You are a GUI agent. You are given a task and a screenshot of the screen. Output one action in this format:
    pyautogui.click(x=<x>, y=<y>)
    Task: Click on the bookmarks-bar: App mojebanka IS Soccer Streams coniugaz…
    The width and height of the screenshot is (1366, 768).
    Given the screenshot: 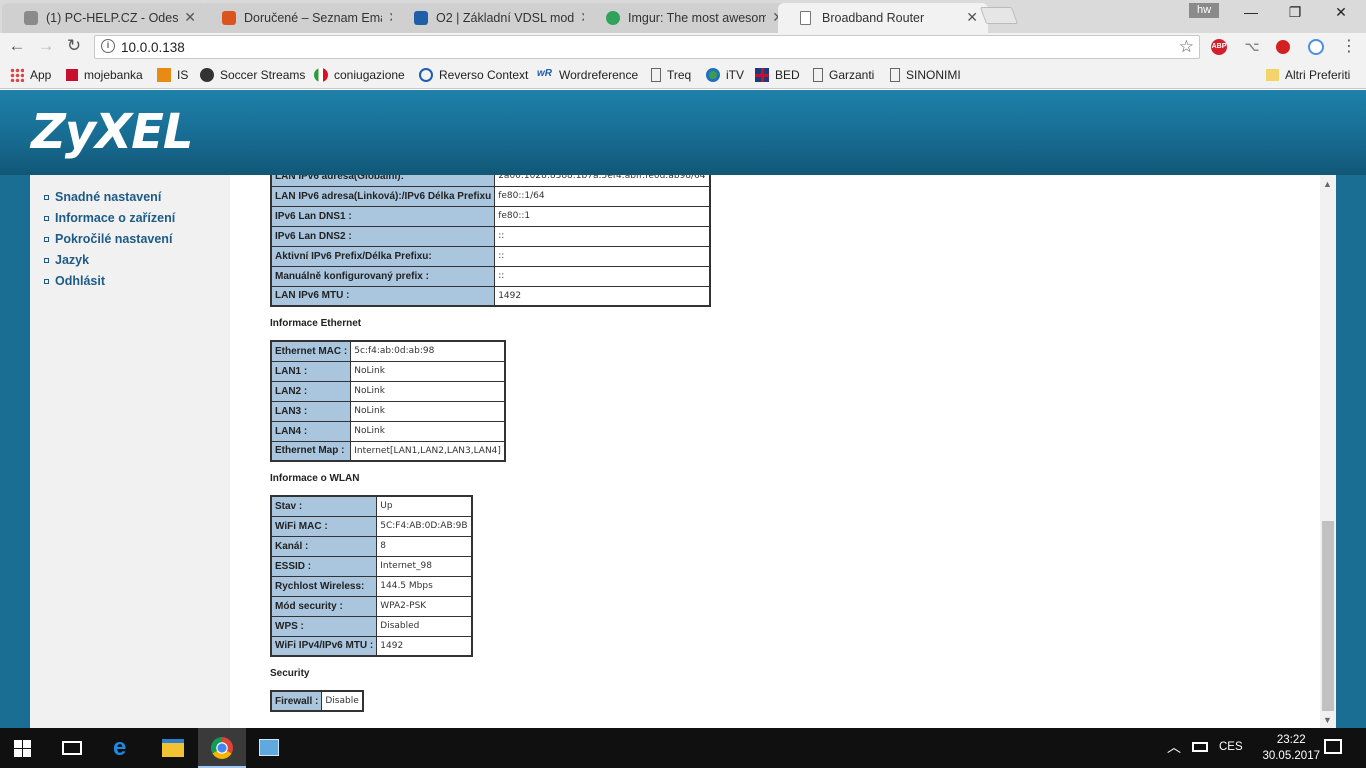 What is the action you would take?
    pyautogui.click(x=683, y=75)
    